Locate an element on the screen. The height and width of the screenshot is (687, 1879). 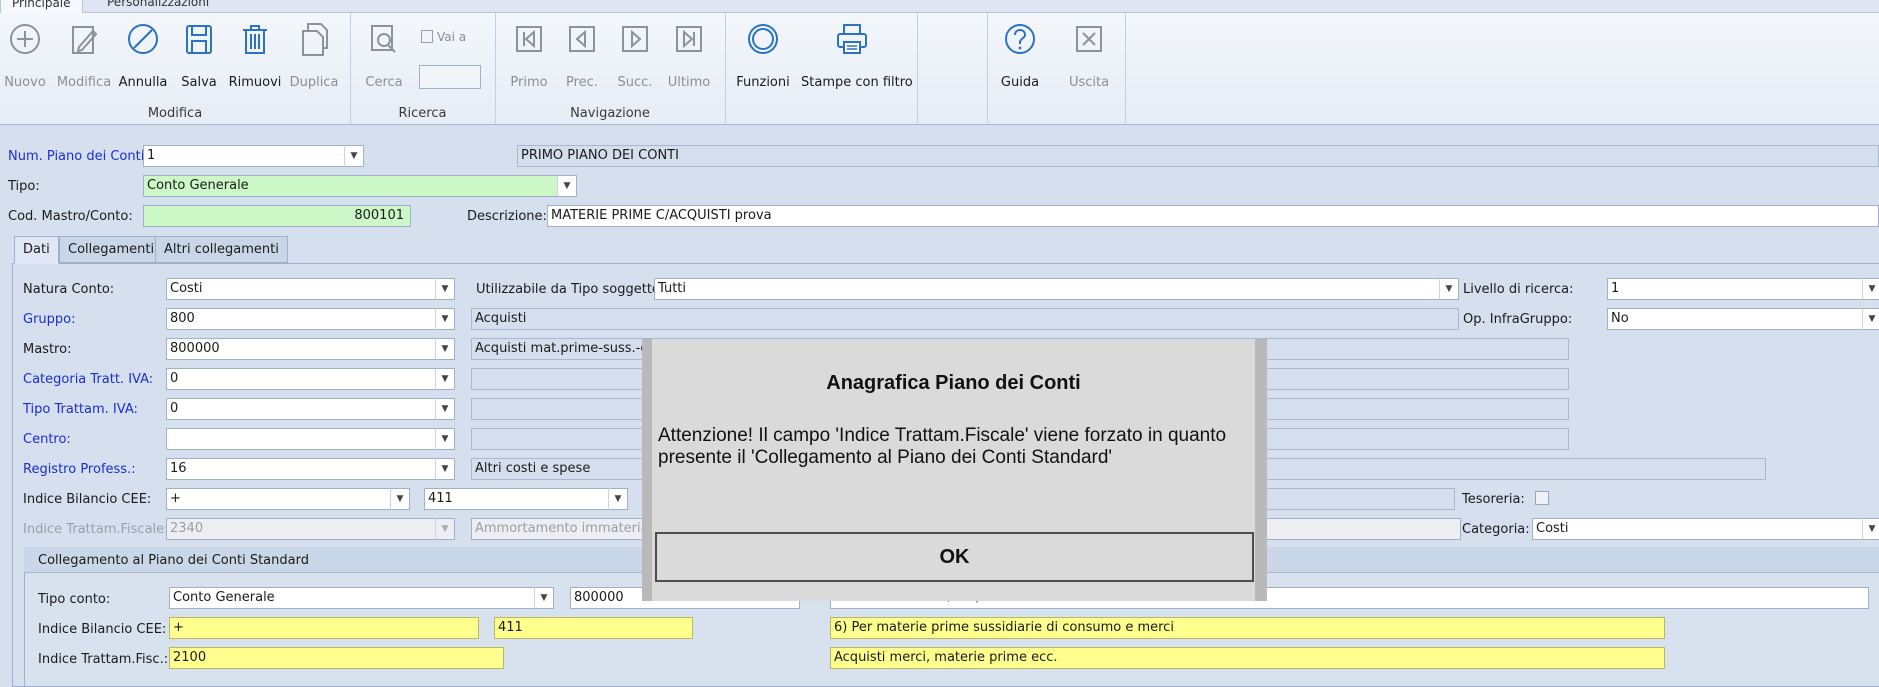
standard-fiscale-label: Indice Trattam.Fisc.: is located at coordinates (103, 659).